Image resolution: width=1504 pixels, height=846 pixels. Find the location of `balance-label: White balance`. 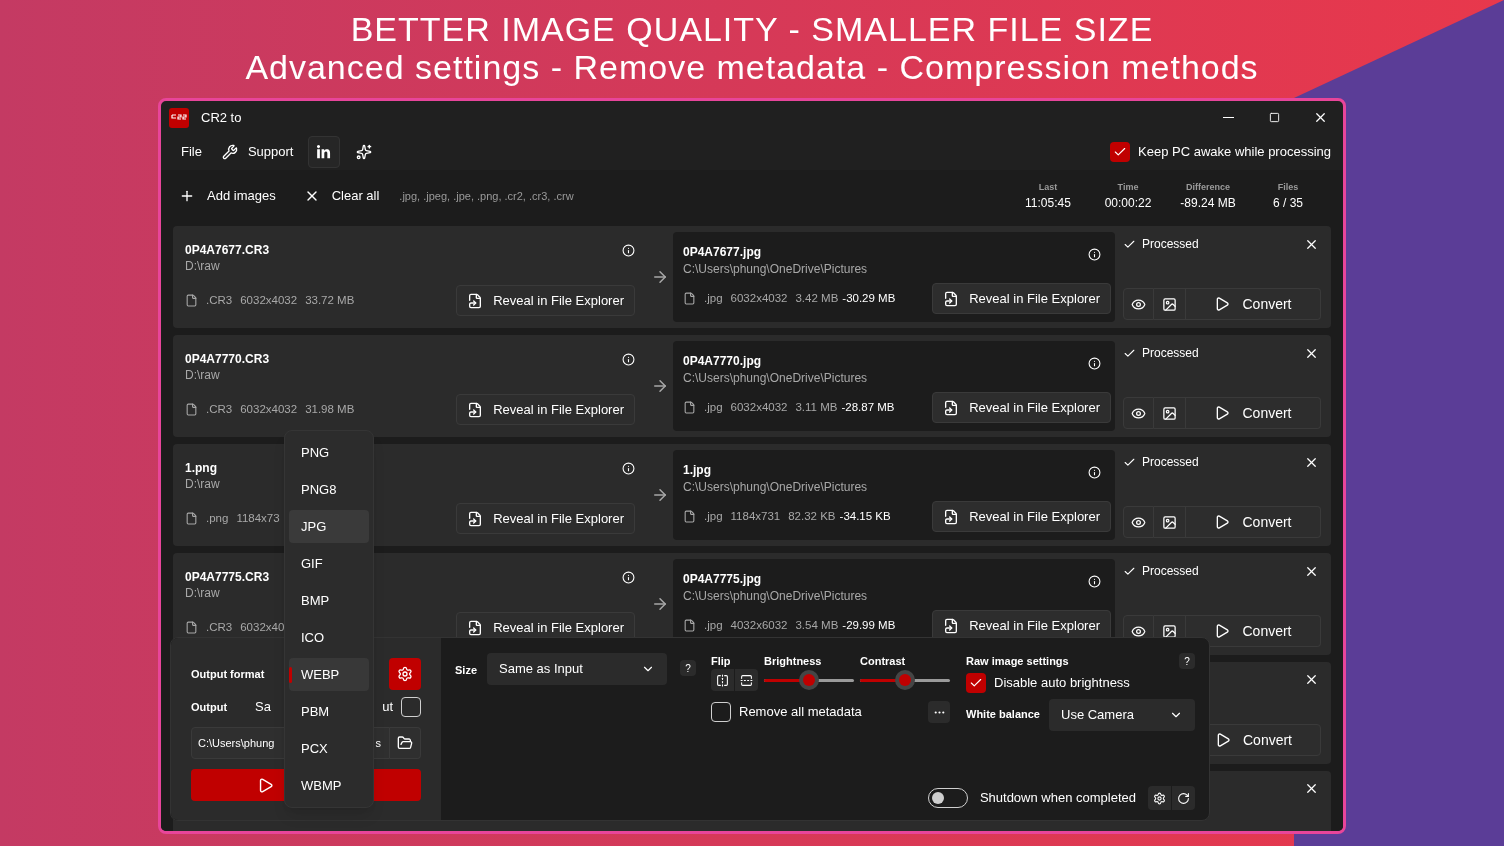

balance-label: White balance is located at coordinates (1003, 715).